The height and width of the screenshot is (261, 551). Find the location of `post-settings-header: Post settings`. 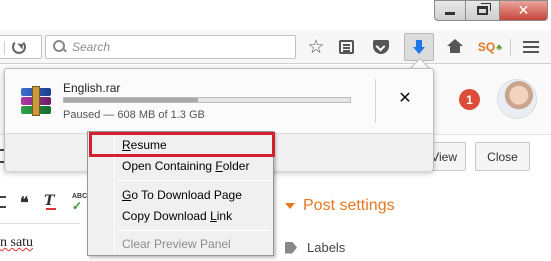

post-settings-header: Post settings is located at coordinates (340, 206).